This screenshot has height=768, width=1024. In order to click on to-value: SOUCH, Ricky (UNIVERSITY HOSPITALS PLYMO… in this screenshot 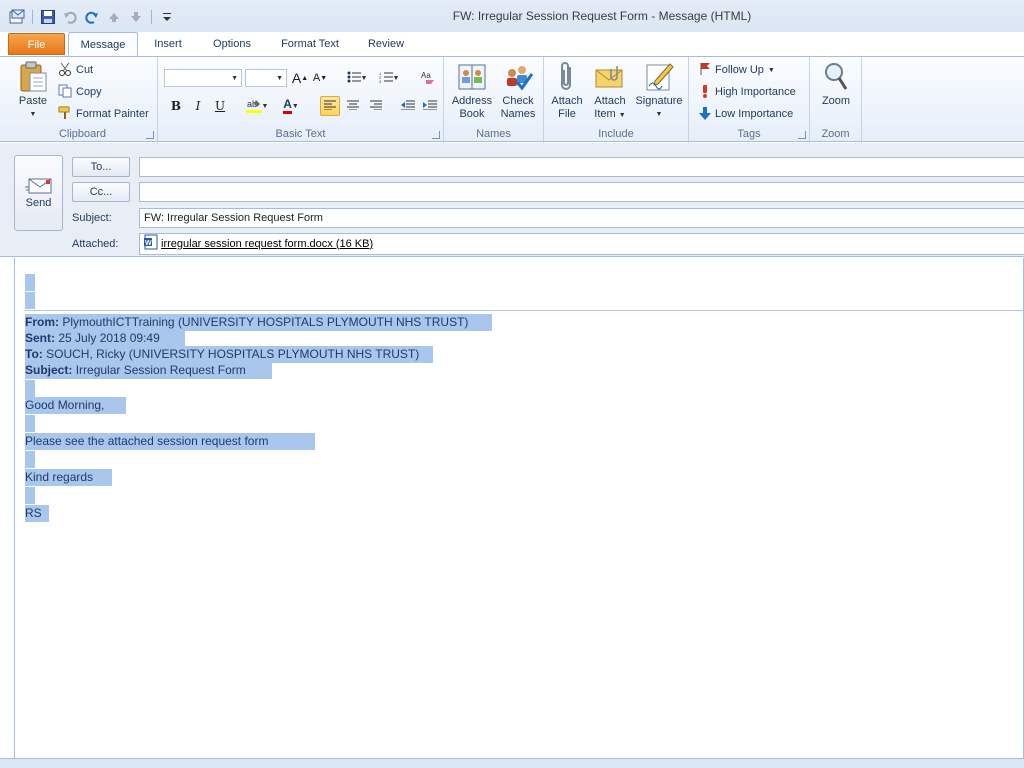, I will do `click(233, 354)`.